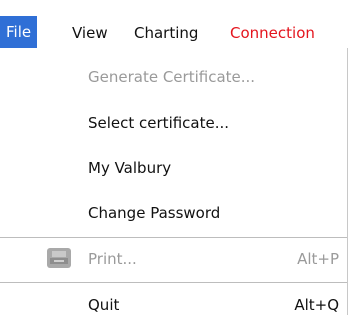  I want to click on printer-icon, so click(59, 258).